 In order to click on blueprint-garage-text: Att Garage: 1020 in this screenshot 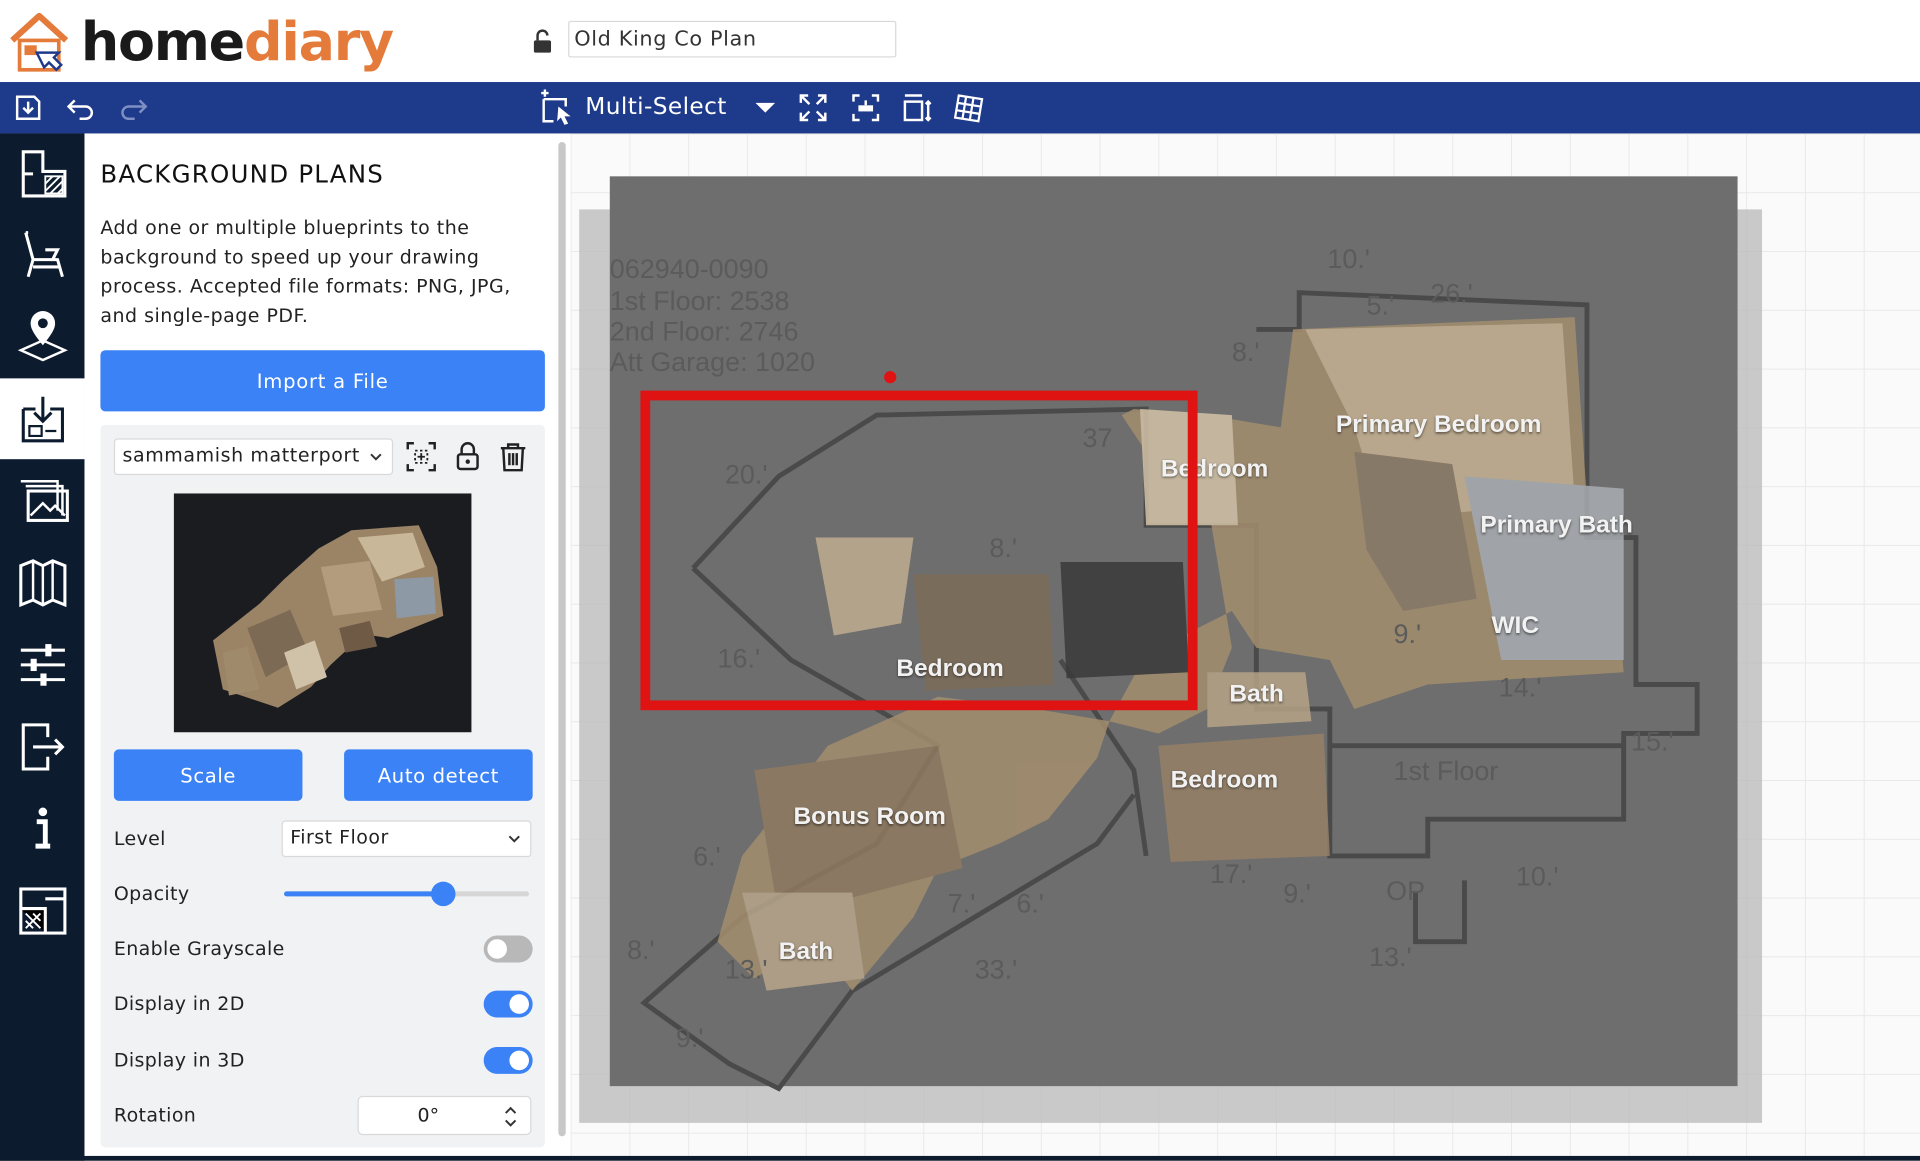, I will do `click(712, 362)`.